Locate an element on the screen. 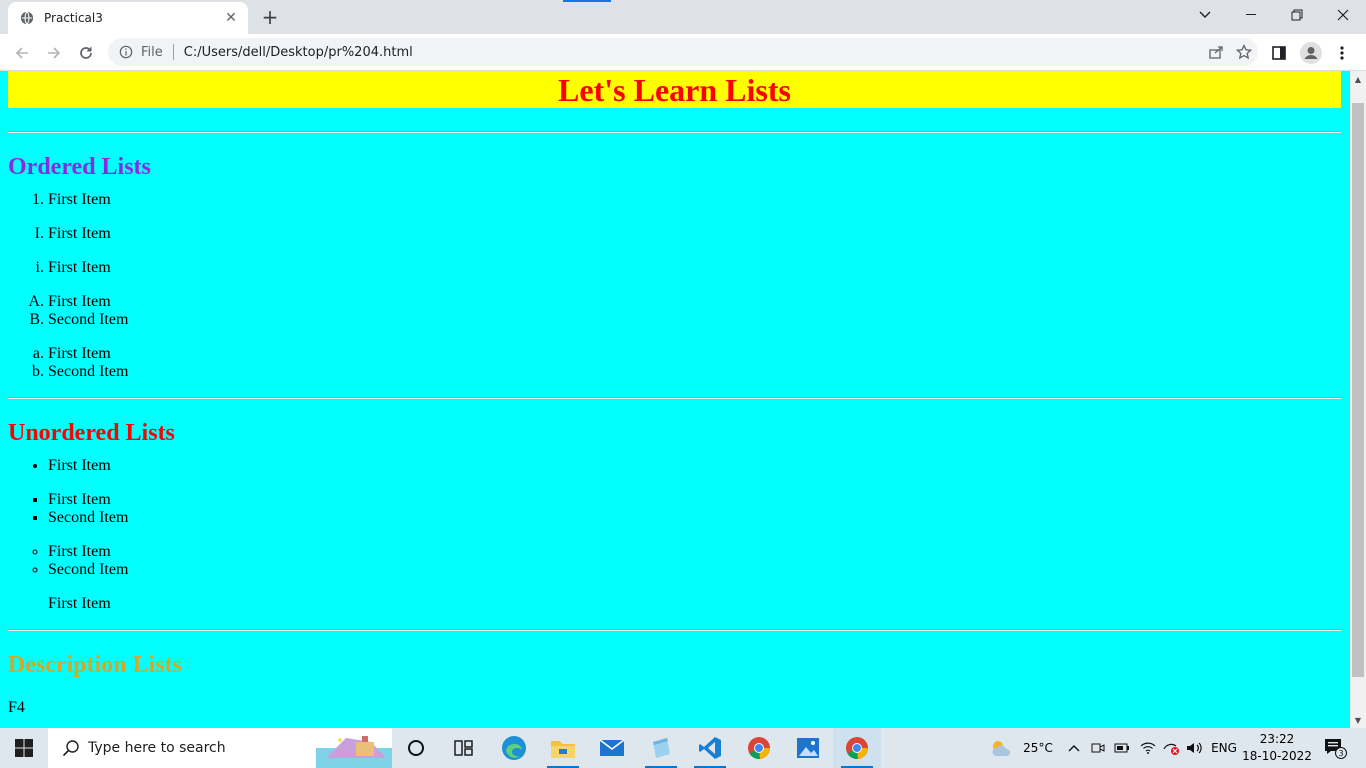  back-arrow-icon is located at coordinates (22, 53).